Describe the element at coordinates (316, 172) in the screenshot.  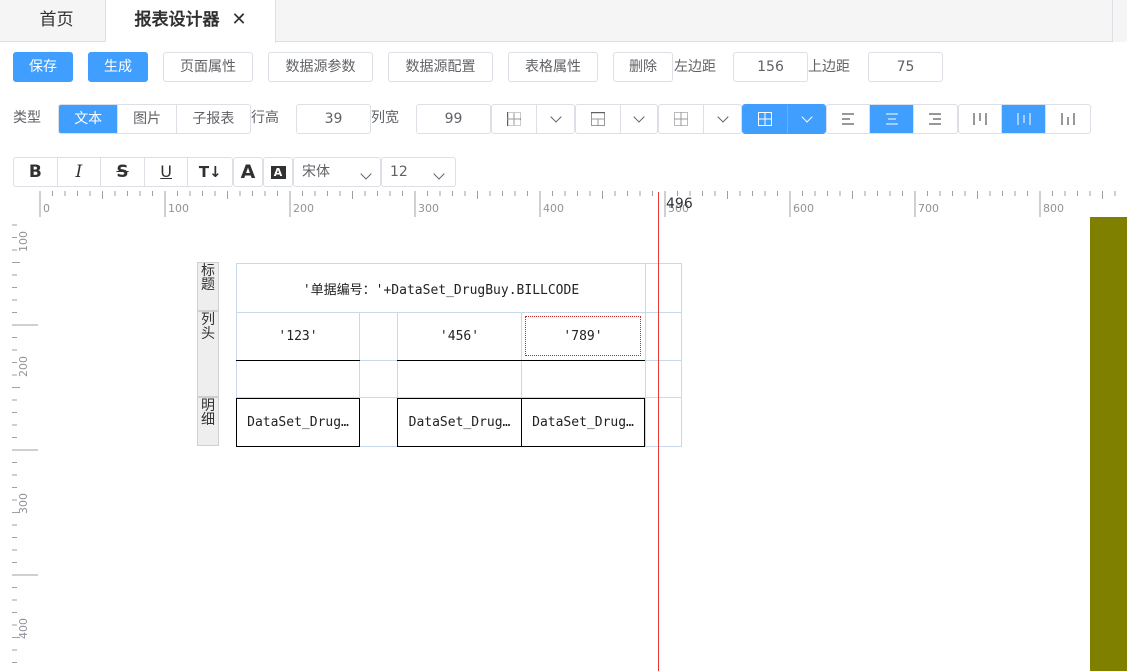
I see `font-family-value: 宋体` at that location.